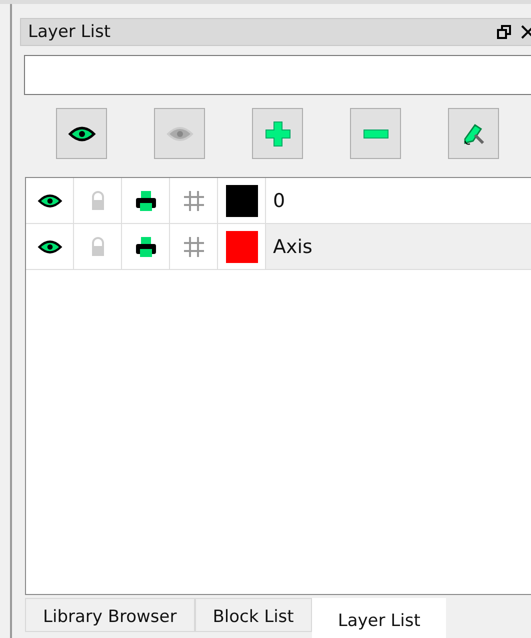 This screenshot has height=638, width=531. I want to click on edit-layer-button, so click(473, 133).